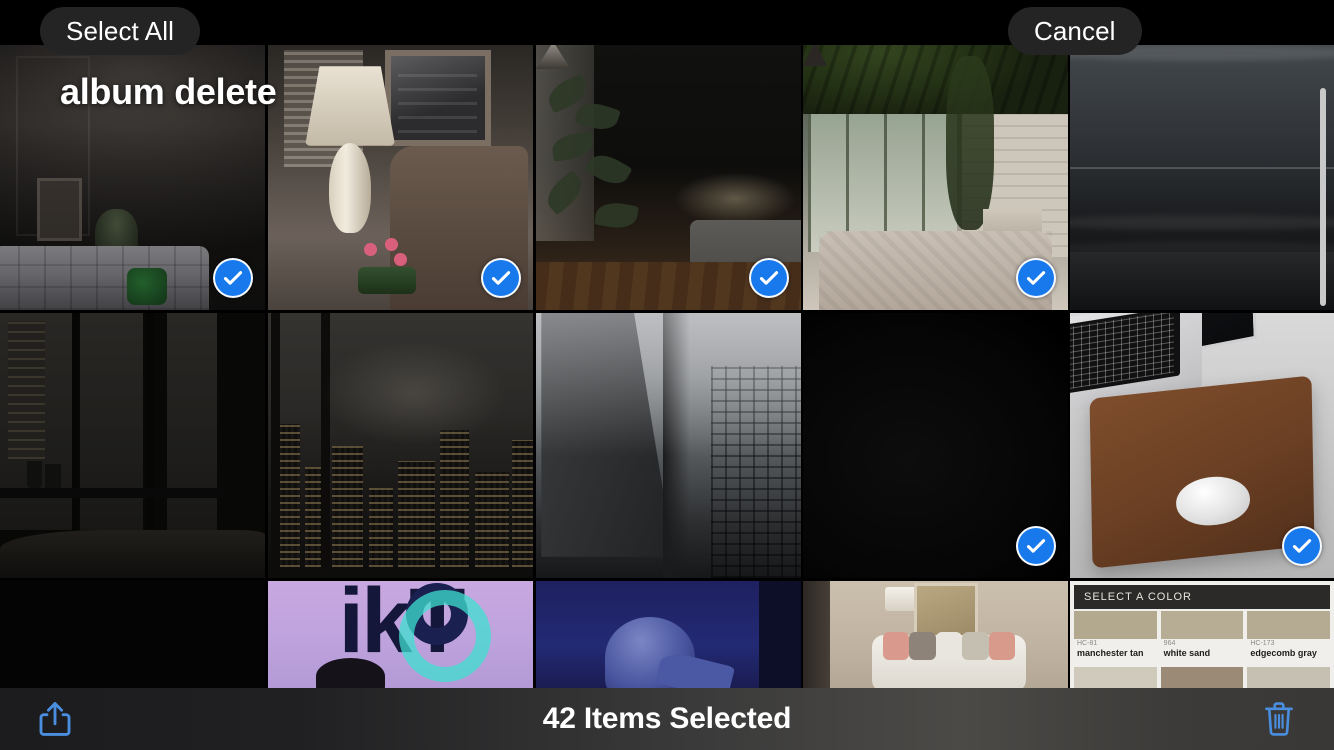  I want to click on cancel-button: Cancel, so click(1075, 31).